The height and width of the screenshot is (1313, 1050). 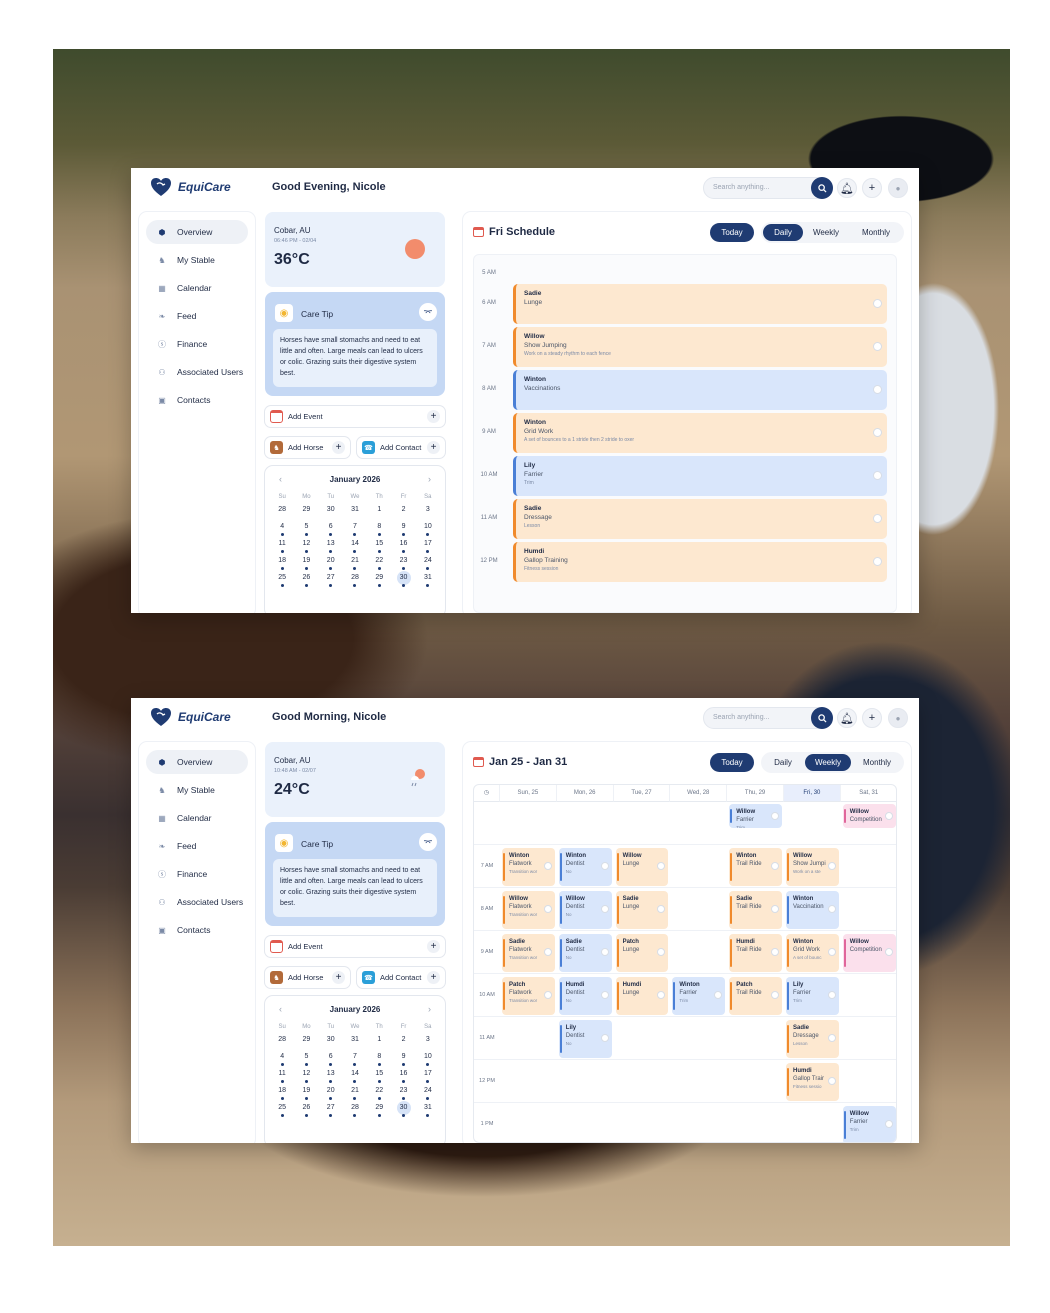 I want to click on schedule-event: Lily Farrier Trim, so click(x=812, y=996).